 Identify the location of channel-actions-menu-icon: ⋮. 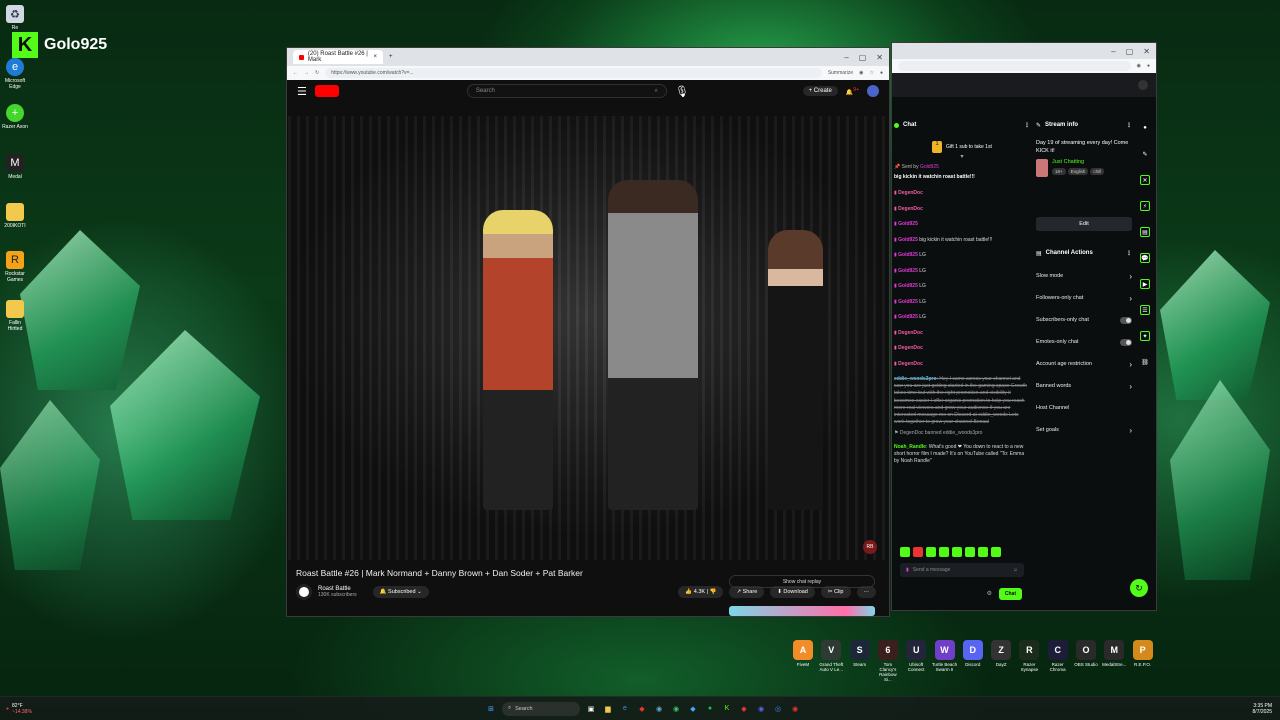
(1129, 253).